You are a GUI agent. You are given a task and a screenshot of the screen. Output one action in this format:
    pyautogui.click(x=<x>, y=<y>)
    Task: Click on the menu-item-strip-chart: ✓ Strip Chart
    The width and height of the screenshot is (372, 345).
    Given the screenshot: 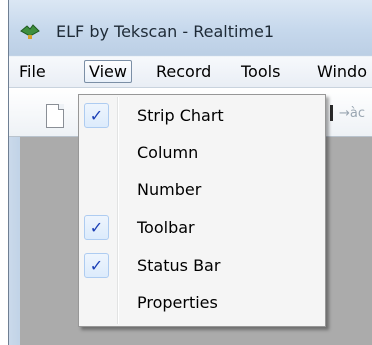 What is the action you would take?
    pyautogui.click(x=202, y=115)
    